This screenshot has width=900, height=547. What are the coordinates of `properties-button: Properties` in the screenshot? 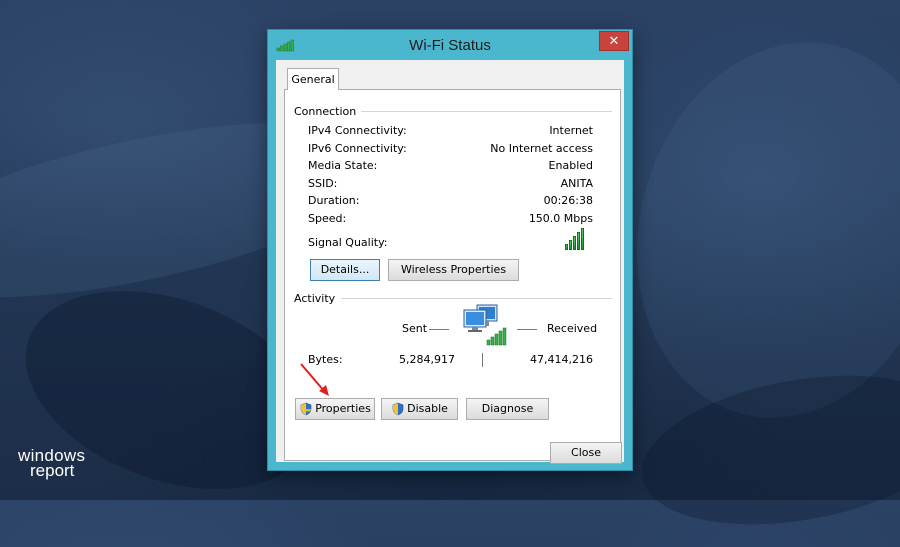 It's located at (335, 409).